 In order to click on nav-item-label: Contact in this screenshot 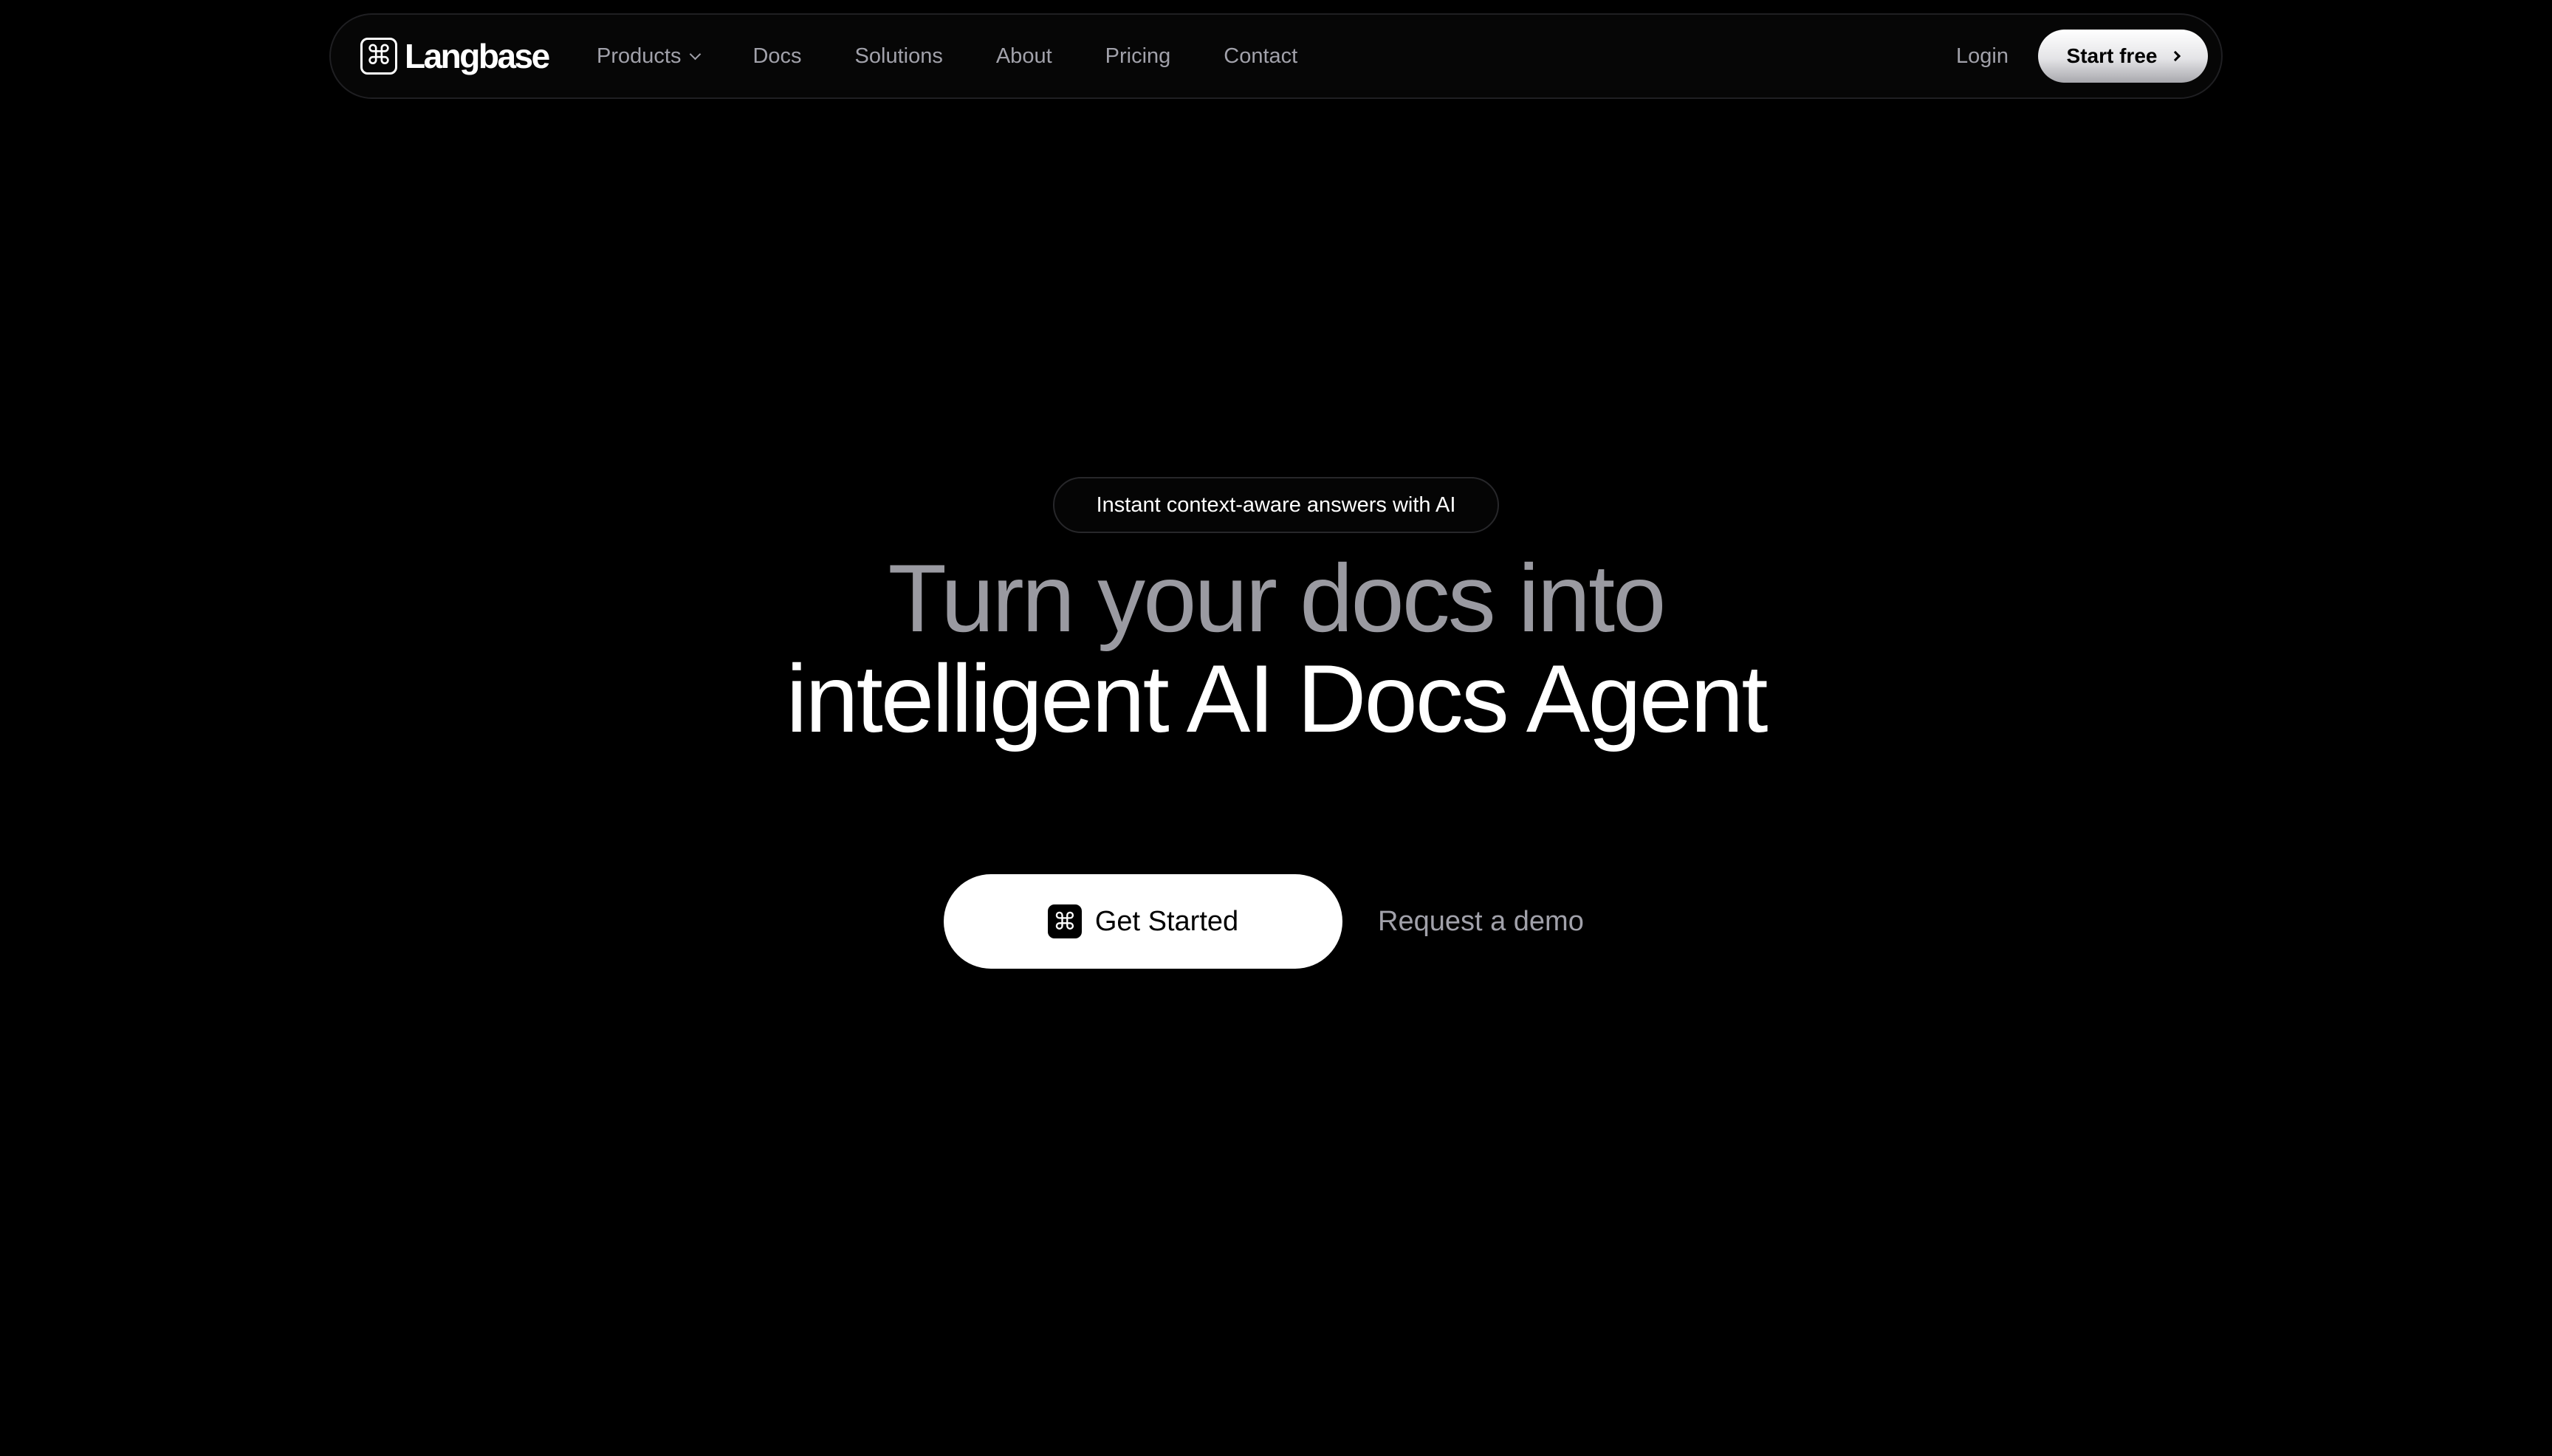, I will do `click(1261, 56)`.